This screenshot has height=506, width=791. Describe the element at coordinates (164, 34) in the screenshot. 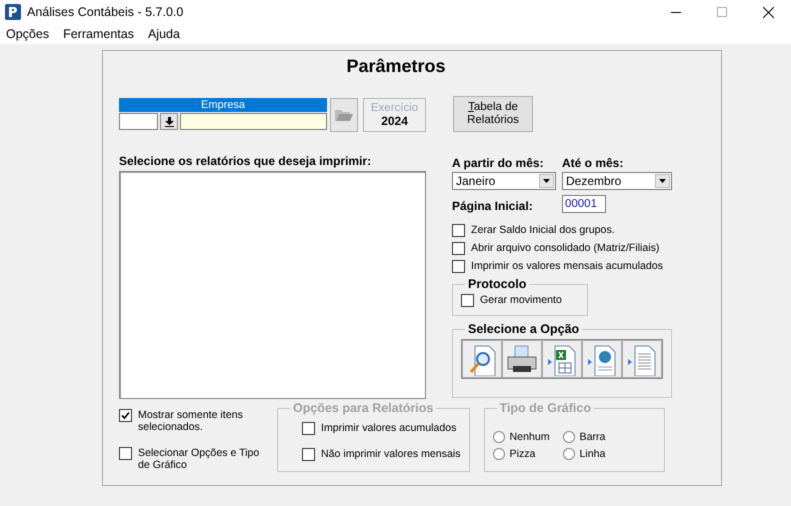

I see `menu-item: Ajuda` at that location.